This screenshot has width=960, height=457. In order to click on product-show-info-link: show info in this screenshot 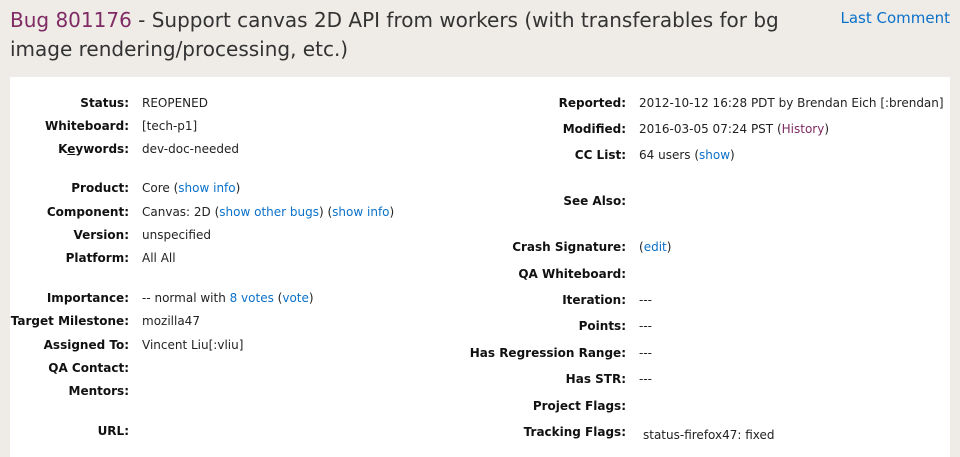, I will do `click(206, 188)`.